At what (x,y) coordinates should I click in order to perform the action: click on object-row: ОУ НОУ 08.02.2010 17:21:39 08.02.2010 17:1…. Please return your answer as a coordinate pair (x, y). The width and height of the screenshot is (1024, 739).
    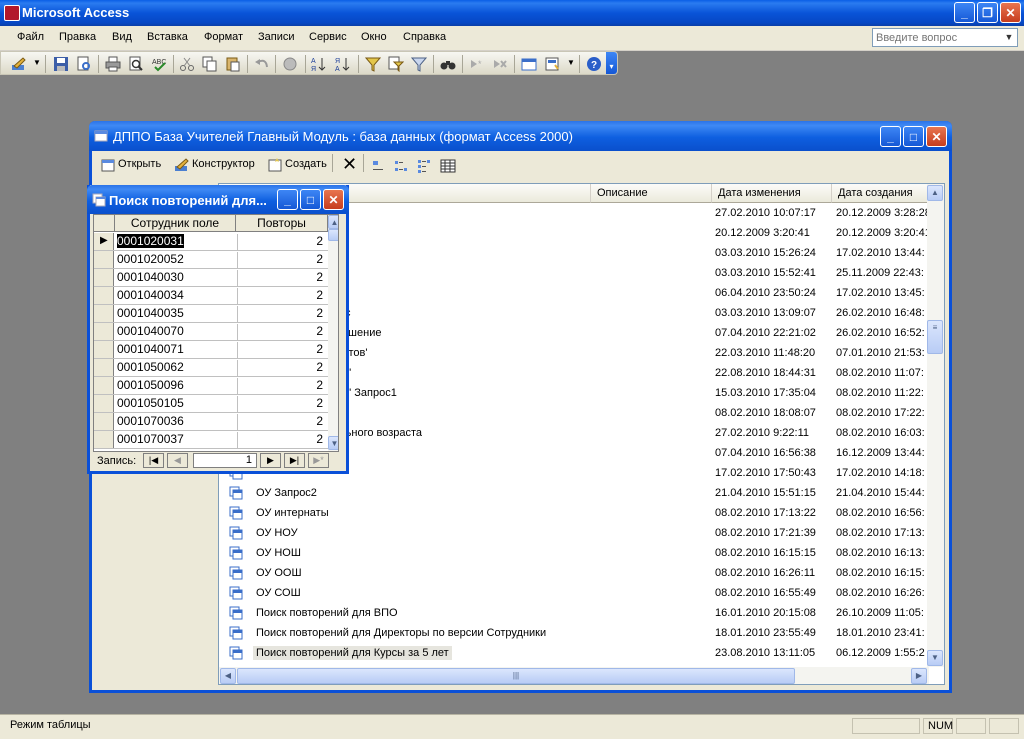
    Looking at the image, I should click on (574, 534).